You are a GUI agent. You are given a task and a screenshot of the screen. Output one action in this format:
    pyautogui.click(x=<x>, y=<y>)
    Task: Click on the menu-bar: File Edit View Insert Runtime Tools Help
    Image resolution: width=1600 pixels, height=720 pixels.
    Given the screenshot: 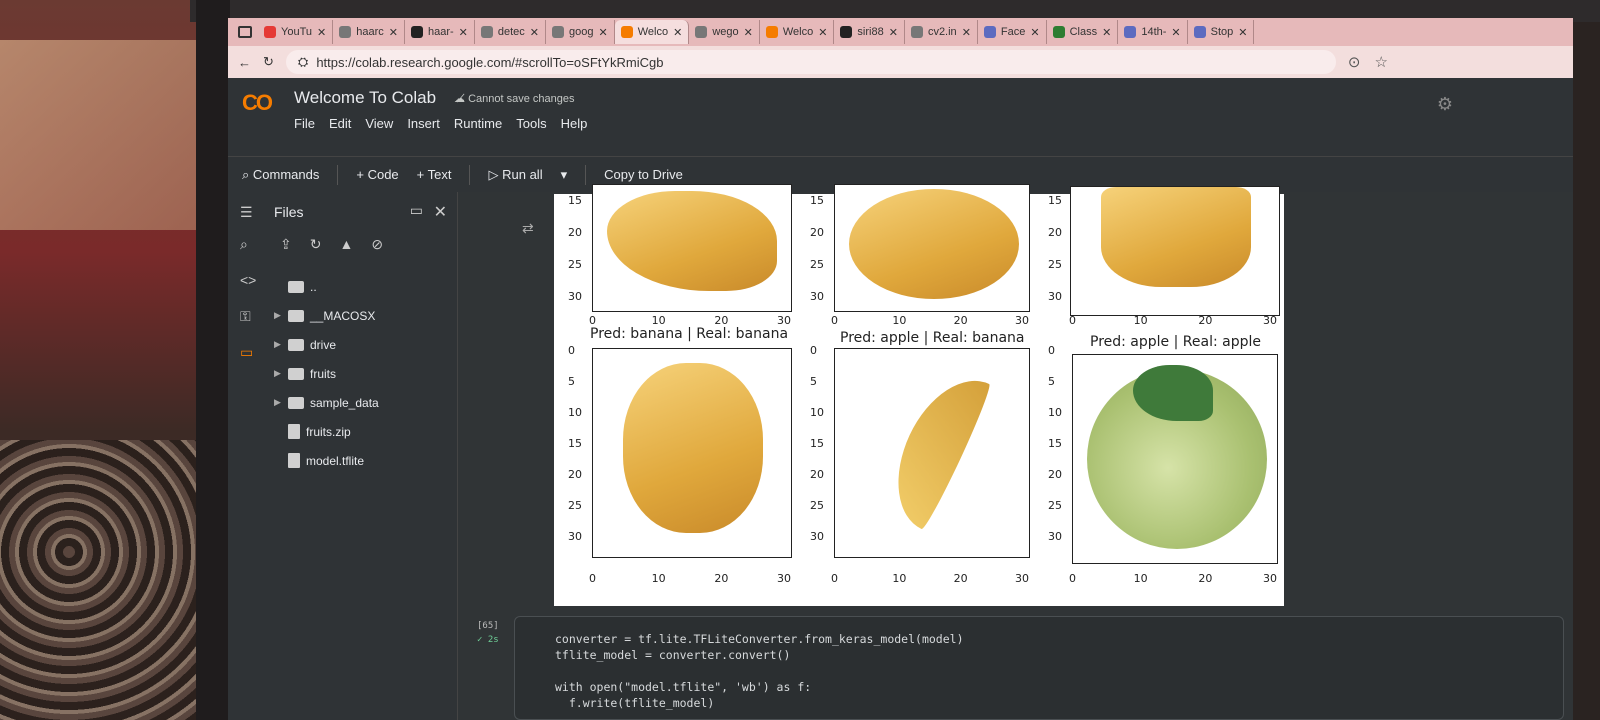 What is the action you would take?
    pyautogui.click(x=440, y=123)
    